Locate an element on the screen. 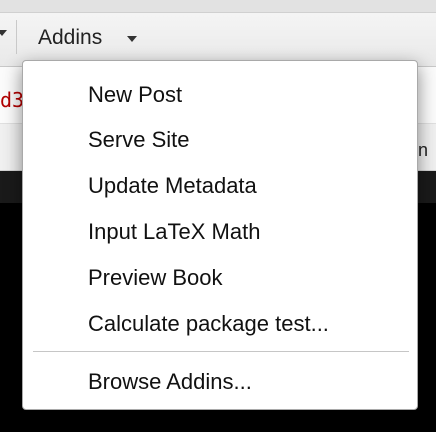 The image size is (436, 432). addins-button: Addins is located at coordinates (70, 38).